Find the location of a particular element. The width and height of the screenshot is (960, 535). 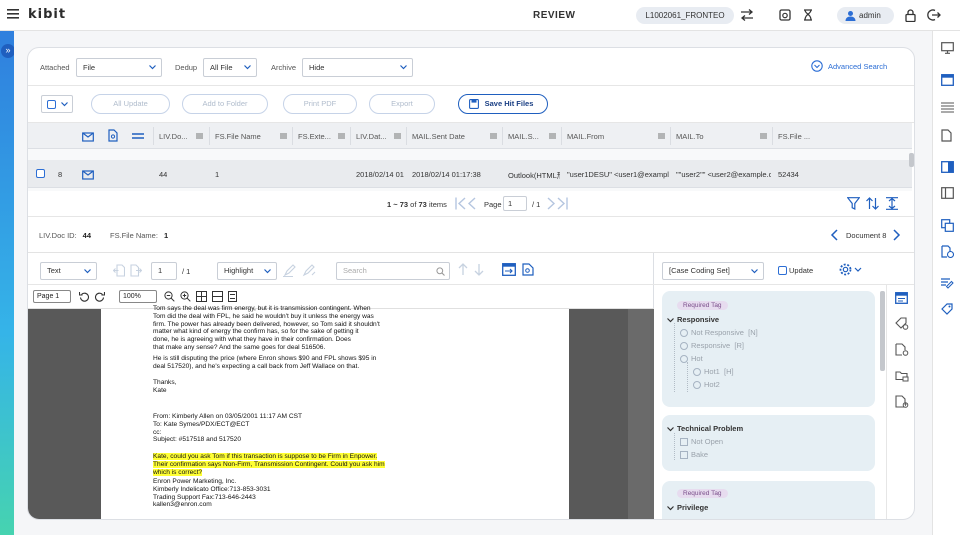

document-icon is located at coordinates (946, 135).